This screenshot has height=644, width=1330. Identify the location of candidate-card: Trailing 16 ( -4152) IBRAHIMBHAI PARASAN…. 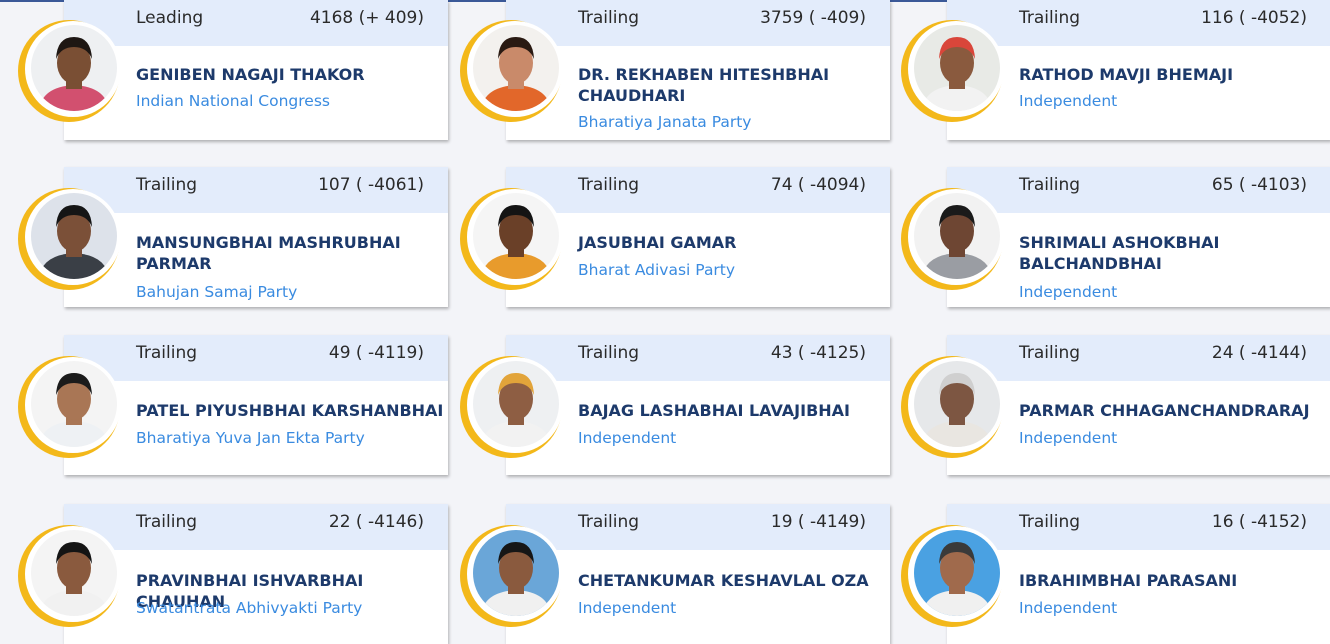
(1138, 574).